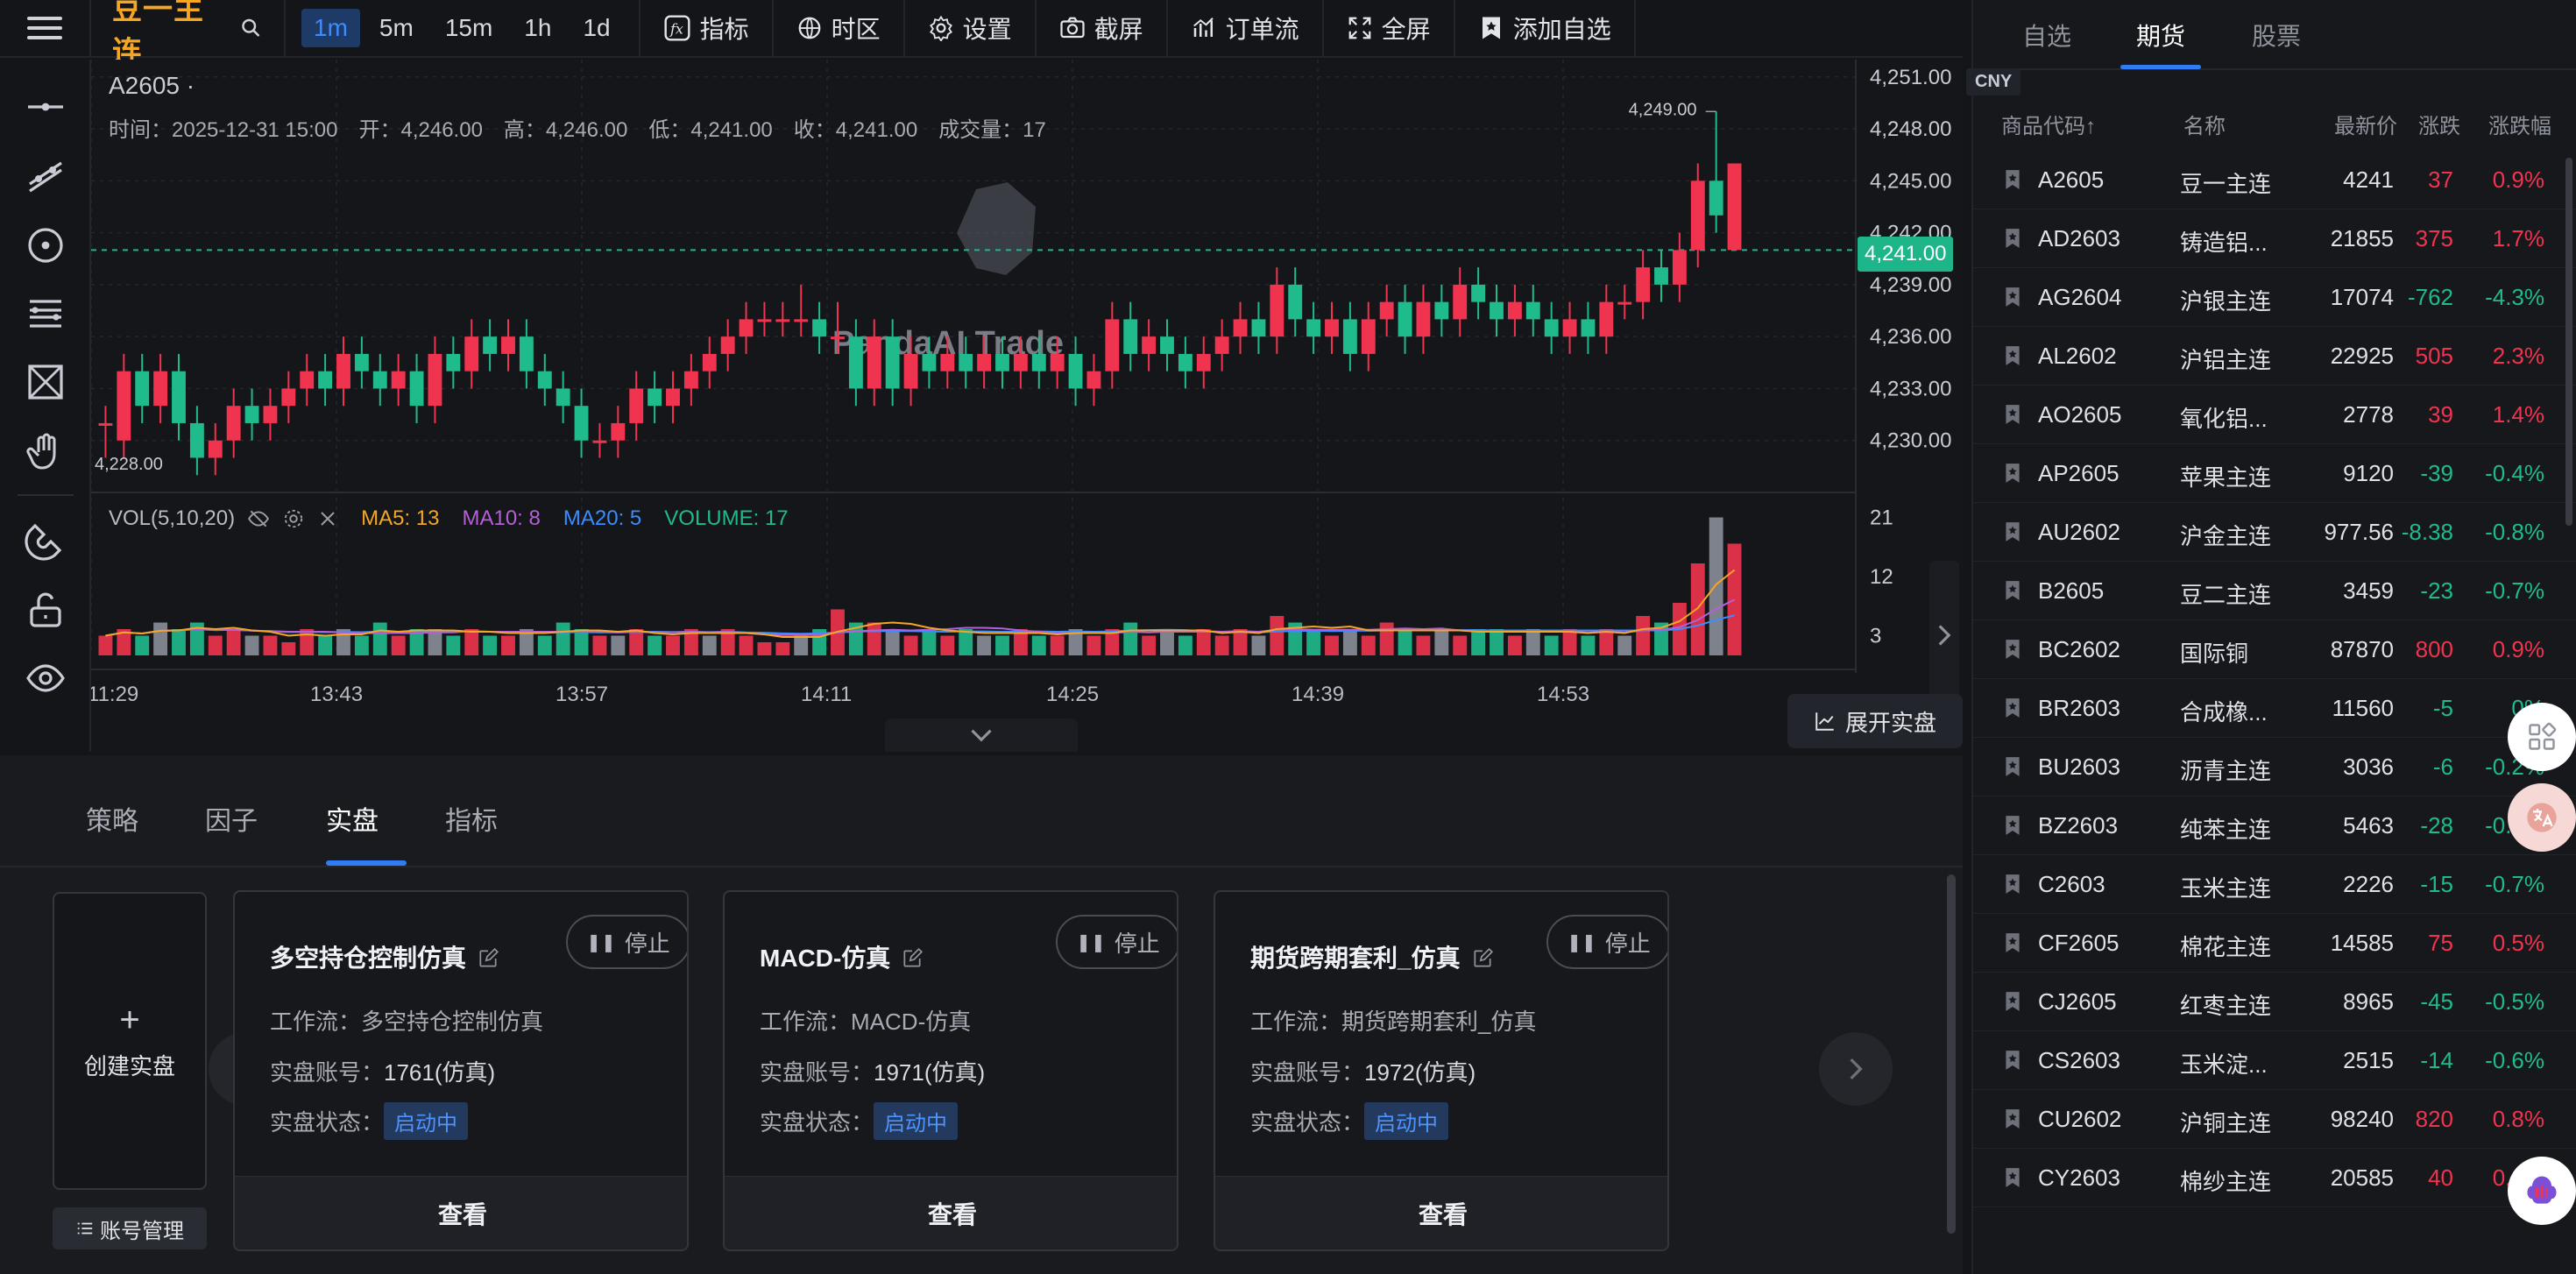  What do you see at coordinates (2274, 532) in the screenshot?
I see `table-row: AU2602 沪金主连 977.56 -8.38 -0.8%` at bounding box center [2274, 532].